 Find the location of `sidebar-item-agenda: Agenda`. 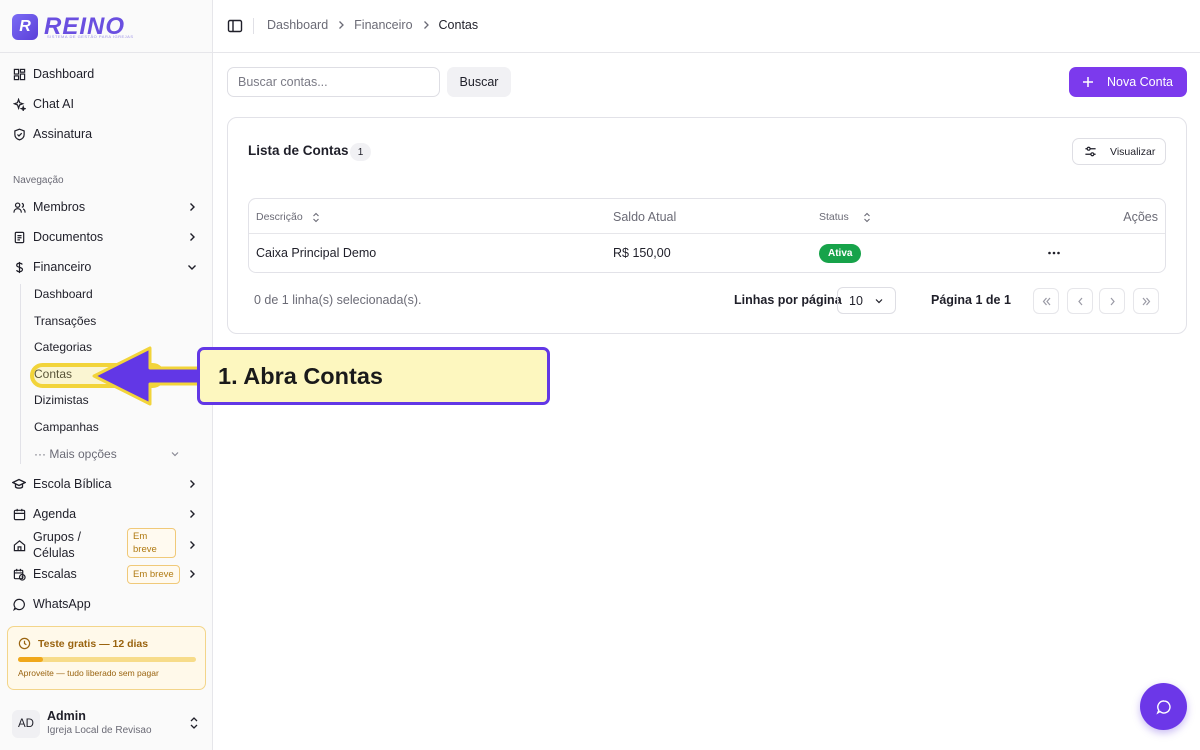

sidebar-item-agenda: Agenda is located at coordinates (106, 514).